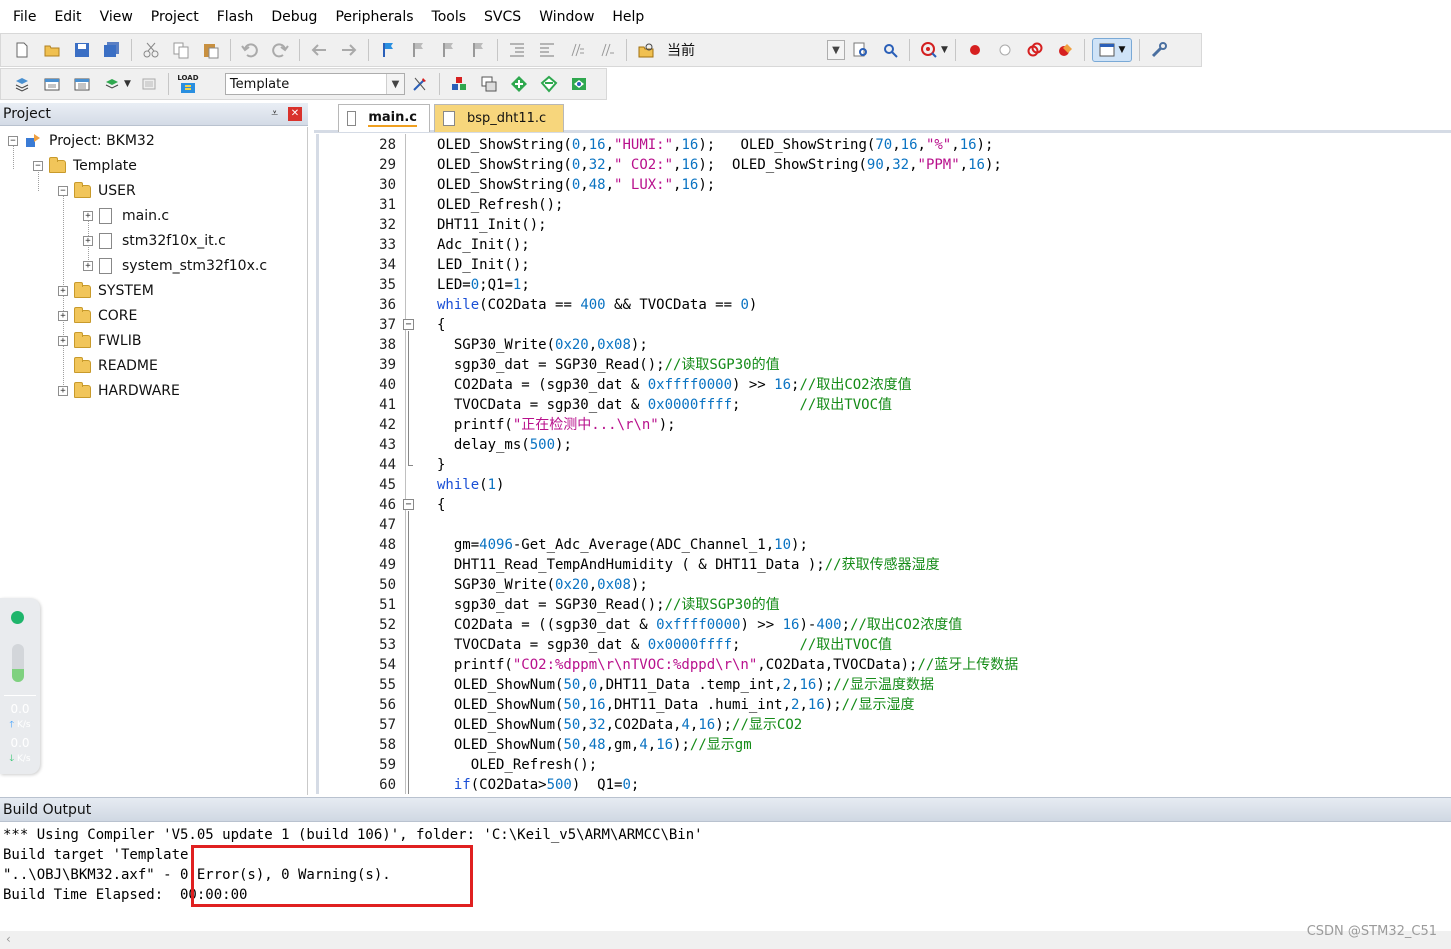  Describe the element at coordinates (22, 84) in the screenshot. I see `translate-icon` at that location.